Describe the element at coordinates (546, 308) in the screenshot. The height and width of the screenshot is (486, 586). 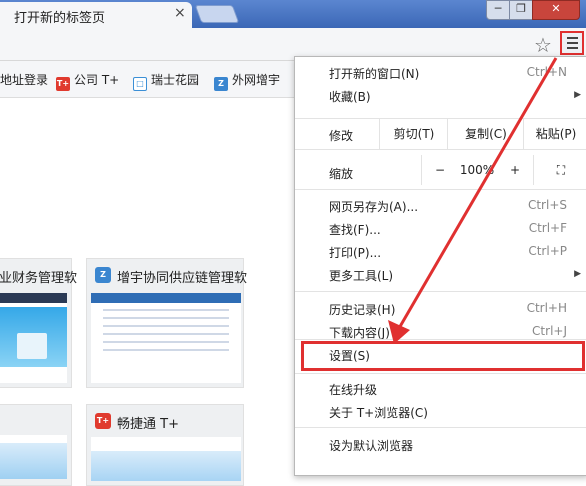
I see `shortcut-history: Ctrl+H` at that location.